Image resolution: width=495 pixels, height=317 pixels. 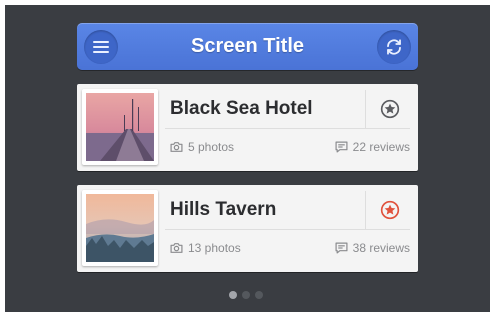 I want to click on photos-count: 5 photos, so click(x=202, y=147).